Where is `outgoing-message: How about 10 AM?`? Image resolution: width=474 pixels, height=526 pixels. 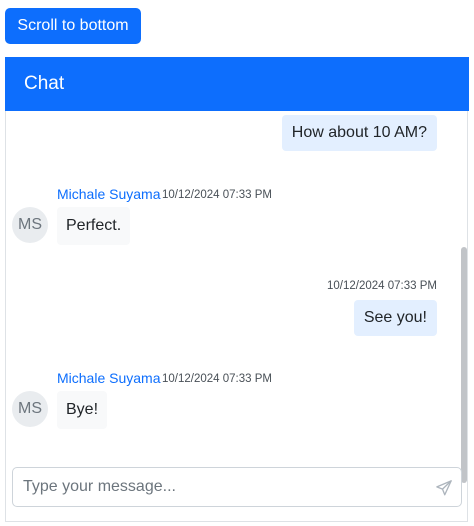 outgoing-message: How about 10 AM? is located at coordinates (359, 133).